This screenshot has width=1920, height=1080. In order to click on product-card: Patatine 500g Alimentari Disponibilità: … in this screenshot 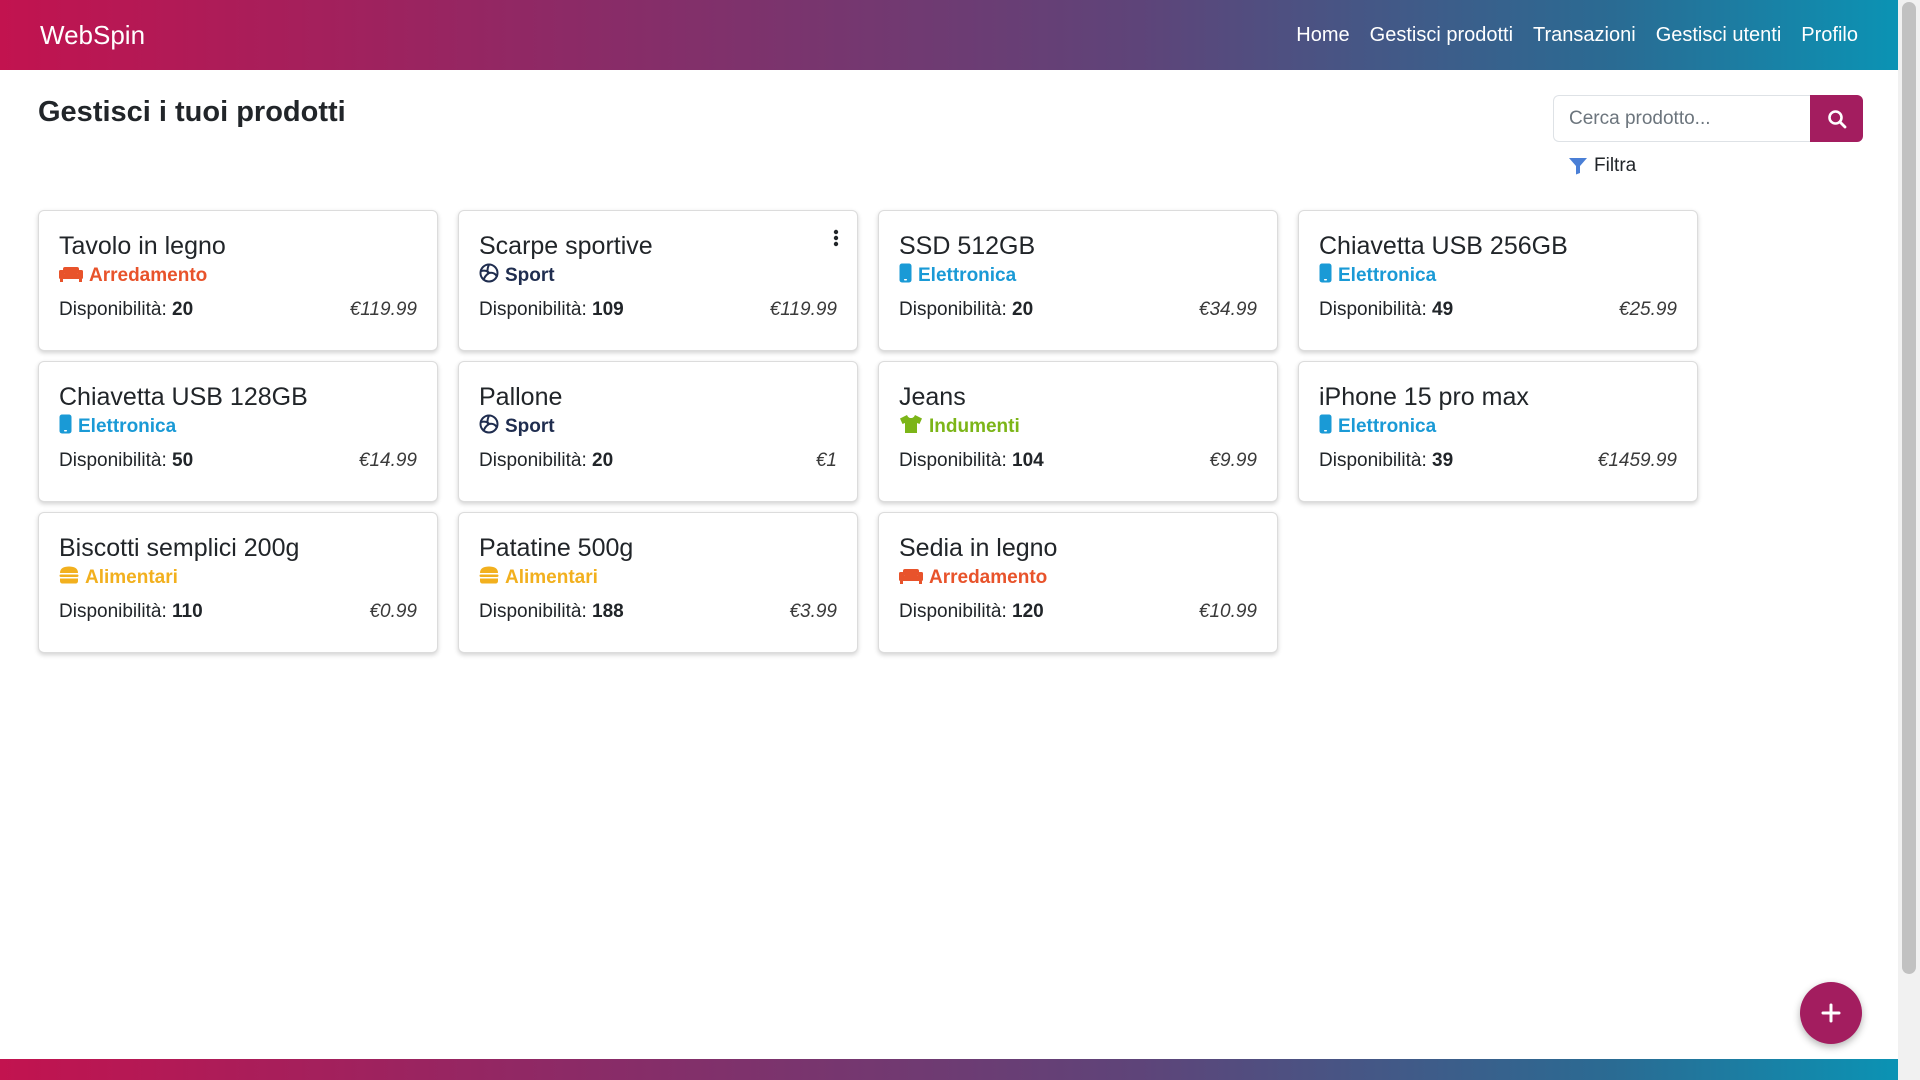, I will do `click(658, 582)`.